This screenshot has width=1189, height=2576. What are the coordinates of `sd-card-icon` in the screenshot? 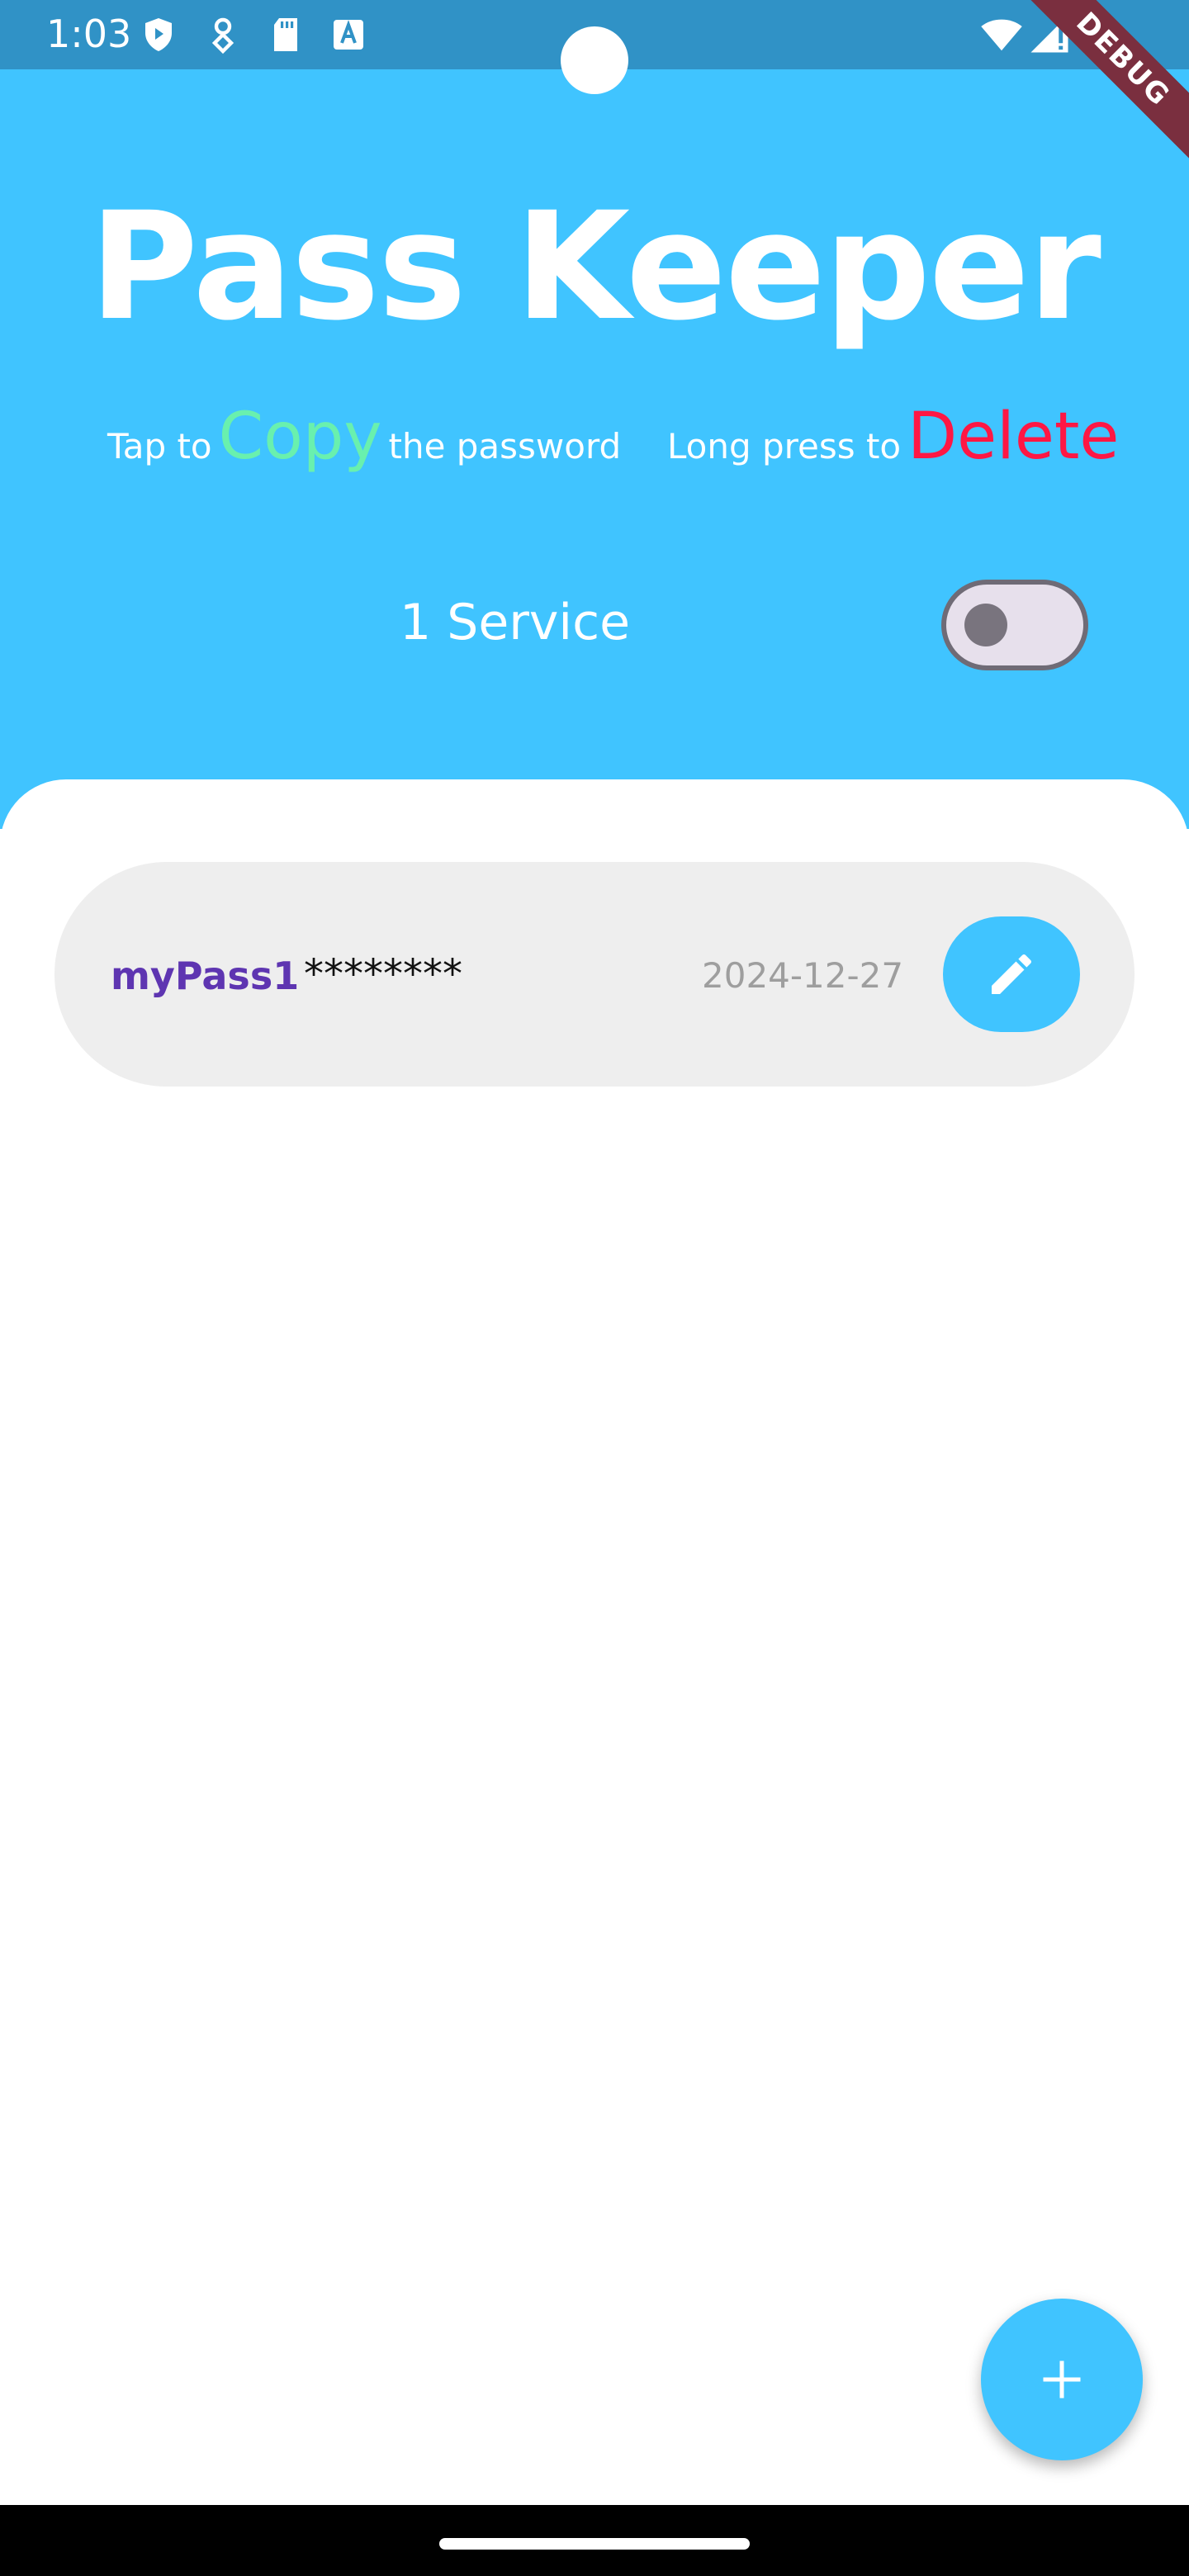 It's located at (285, 34).